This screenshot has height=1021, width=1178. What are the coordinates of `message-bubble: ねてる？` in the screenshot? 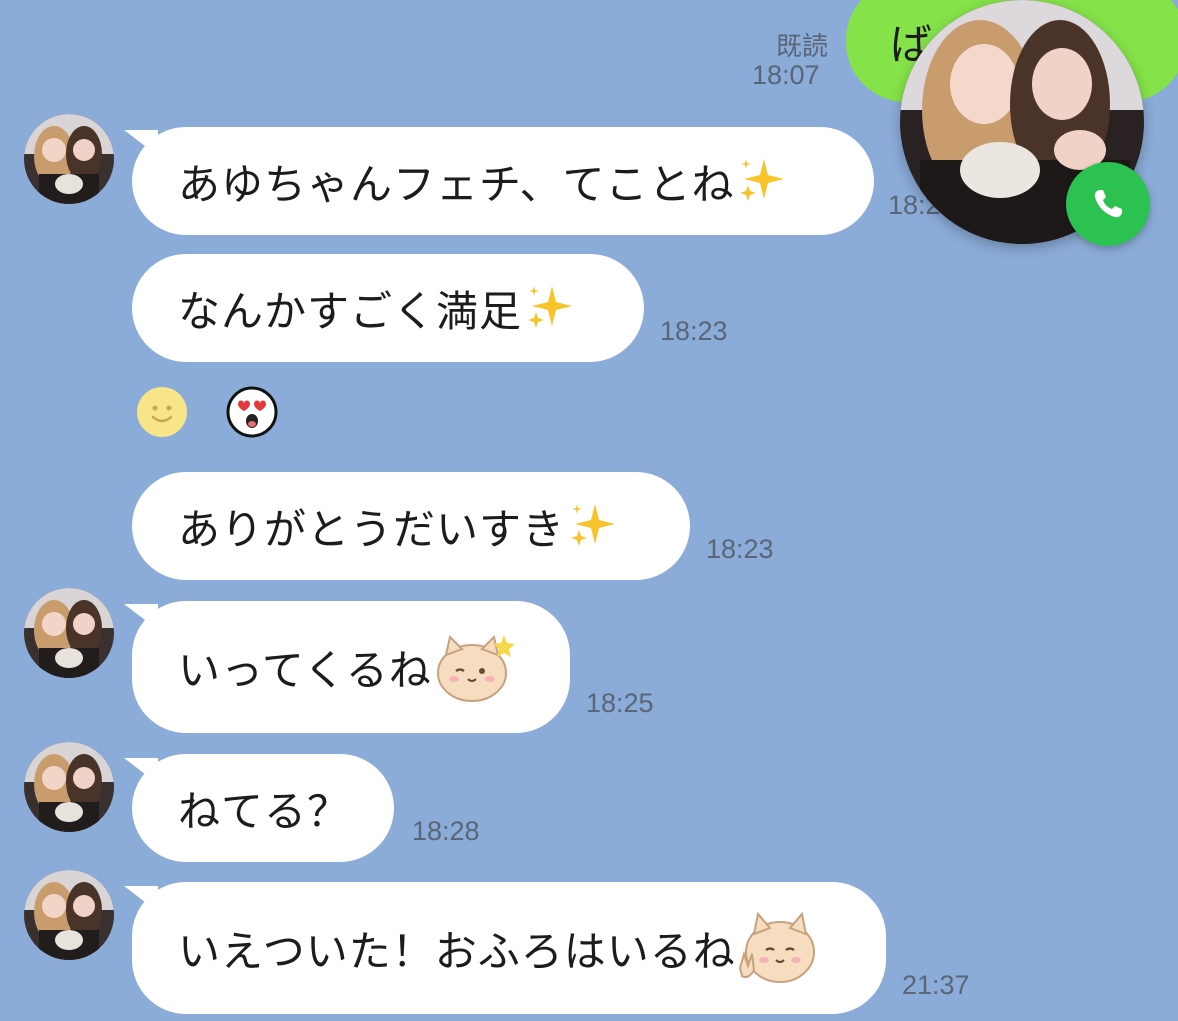 It's located at (263, 808).